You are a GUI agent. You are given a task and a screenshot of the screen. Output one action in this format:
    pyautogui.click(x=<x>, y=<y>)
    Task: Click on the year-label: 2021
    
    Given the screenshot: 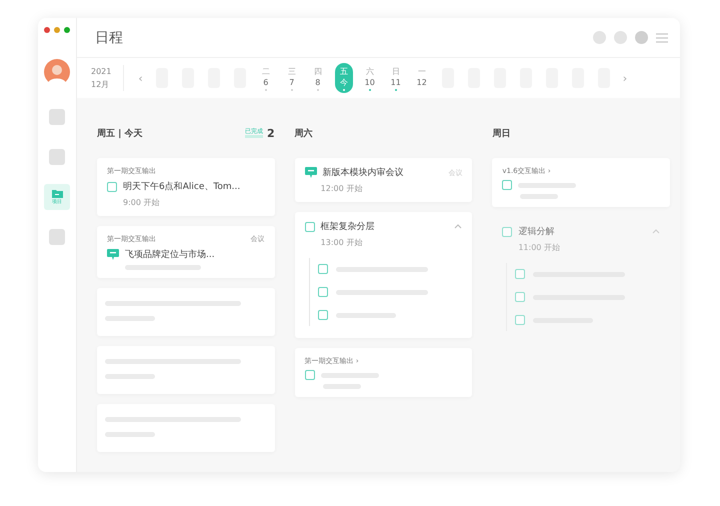 What is the action you would take?
    pyautogui.click(x=101, y=72)
    